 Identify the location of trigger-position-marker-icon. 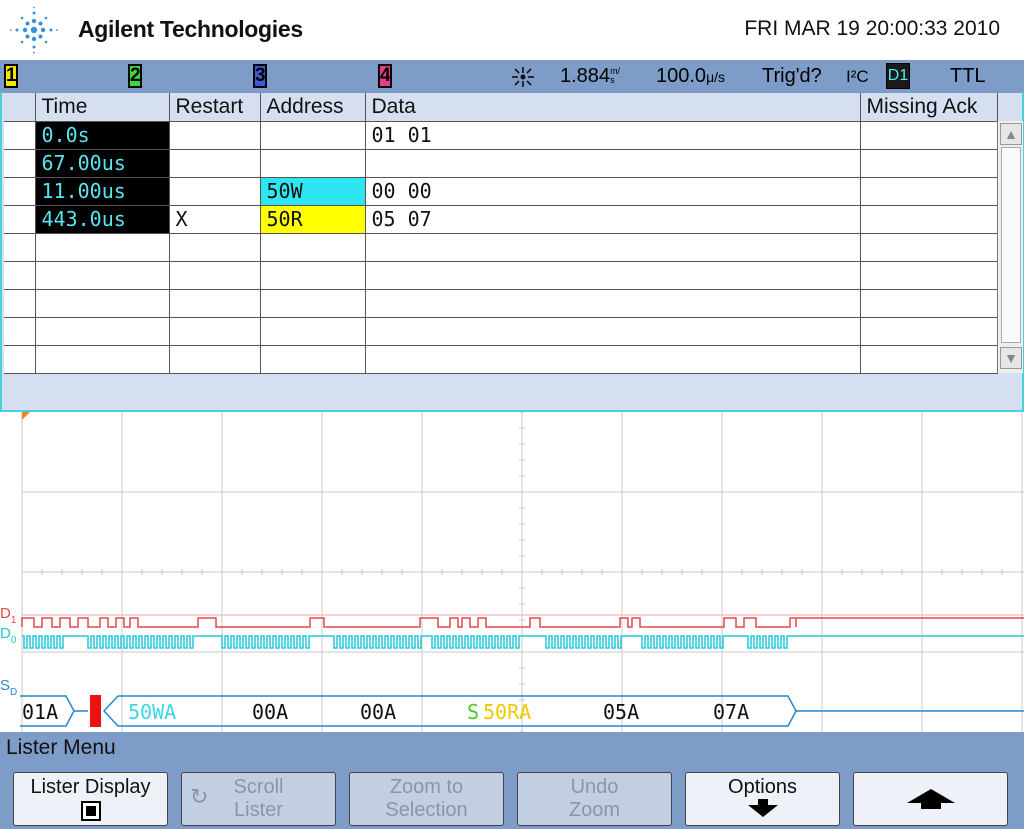
(26, 416).